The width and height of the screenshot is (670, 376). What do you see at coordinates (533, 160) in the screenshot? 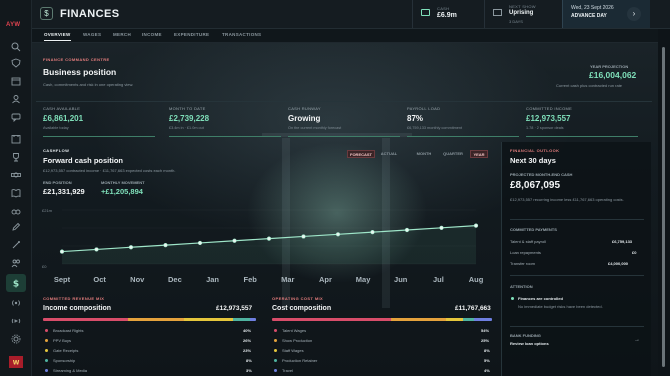
I see `outlook-title: Next 30 days` at bounding box center [533, 160].